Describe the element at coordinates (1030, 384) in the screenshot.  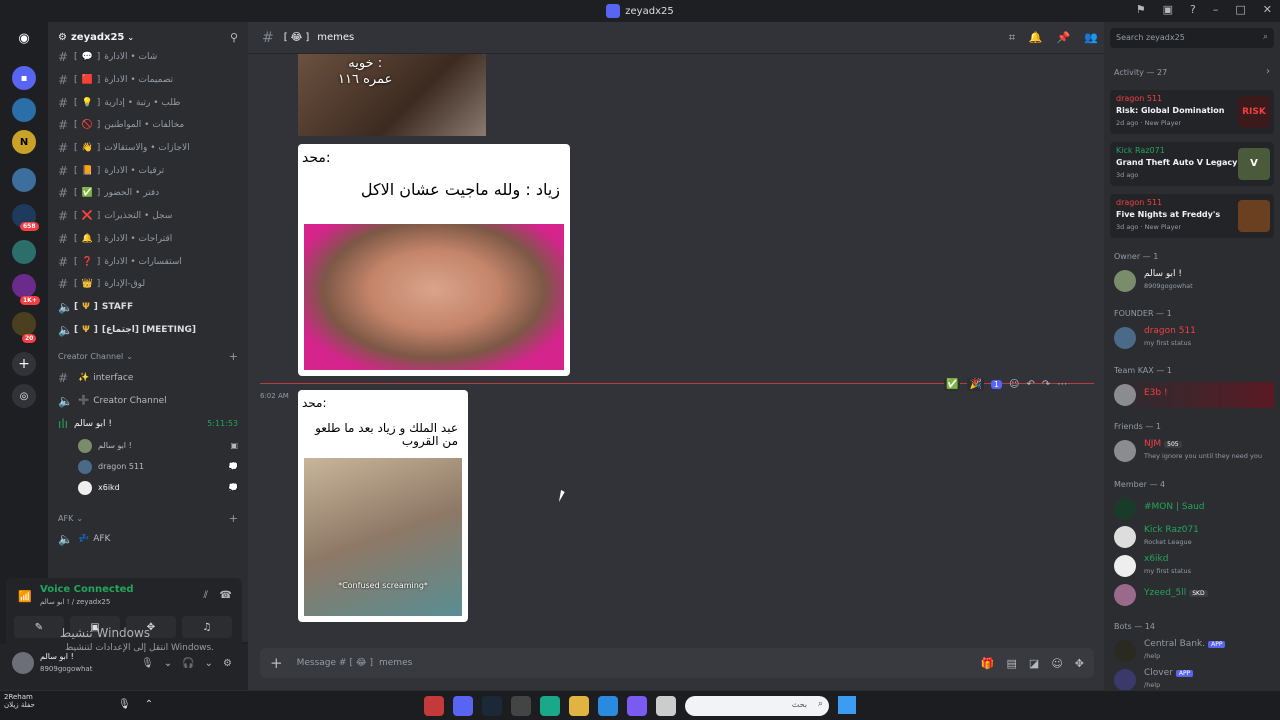
I see `reply-icon: ↶` at that location.